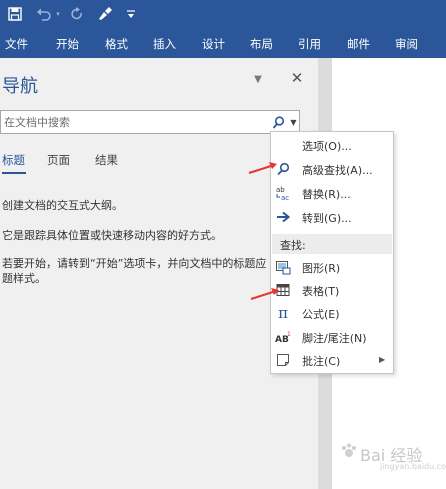 The height and width of the screenshot is (489, 446). I want to click on nav-search-box: ▼, so click(150, 122).